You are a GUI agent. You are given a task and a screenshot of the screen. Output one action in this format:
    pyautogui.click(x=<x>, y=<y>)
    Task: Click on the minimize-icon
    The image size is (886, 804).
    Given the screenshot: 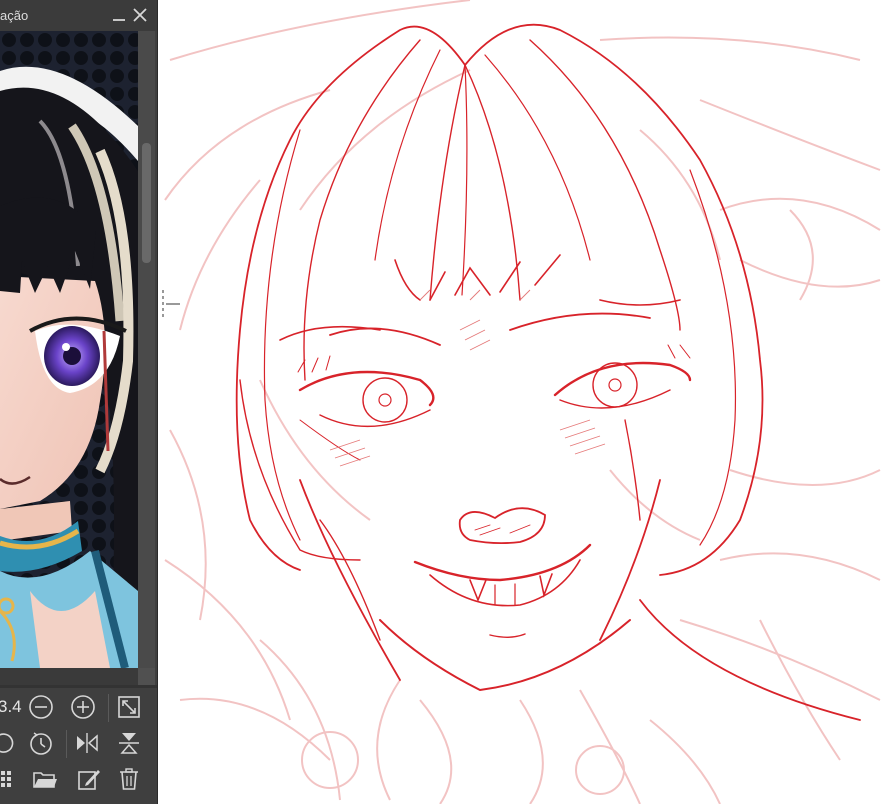 What is the action you would take?
    pyautogui.click(x=119, y=15)
    